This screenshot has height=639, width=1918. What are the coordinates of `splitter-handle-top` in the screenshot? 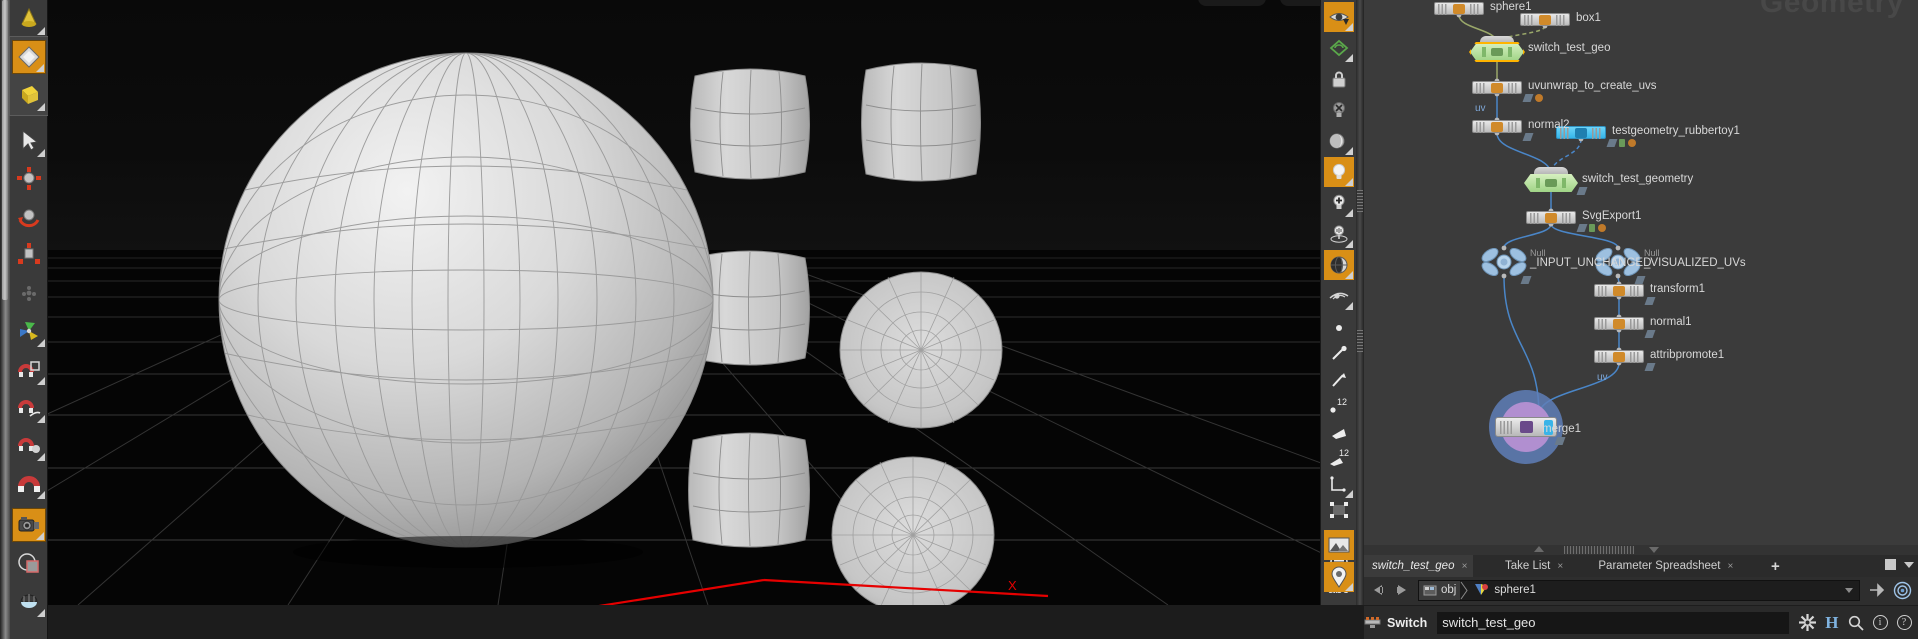 It's located at (1360, 201).